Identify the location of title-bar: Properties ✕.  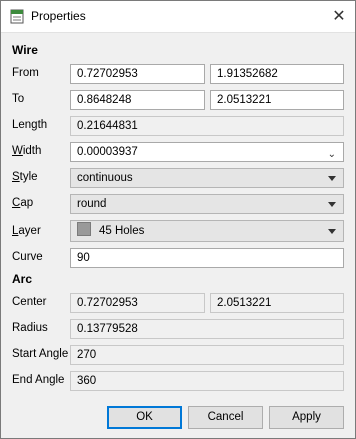
(178, 17).